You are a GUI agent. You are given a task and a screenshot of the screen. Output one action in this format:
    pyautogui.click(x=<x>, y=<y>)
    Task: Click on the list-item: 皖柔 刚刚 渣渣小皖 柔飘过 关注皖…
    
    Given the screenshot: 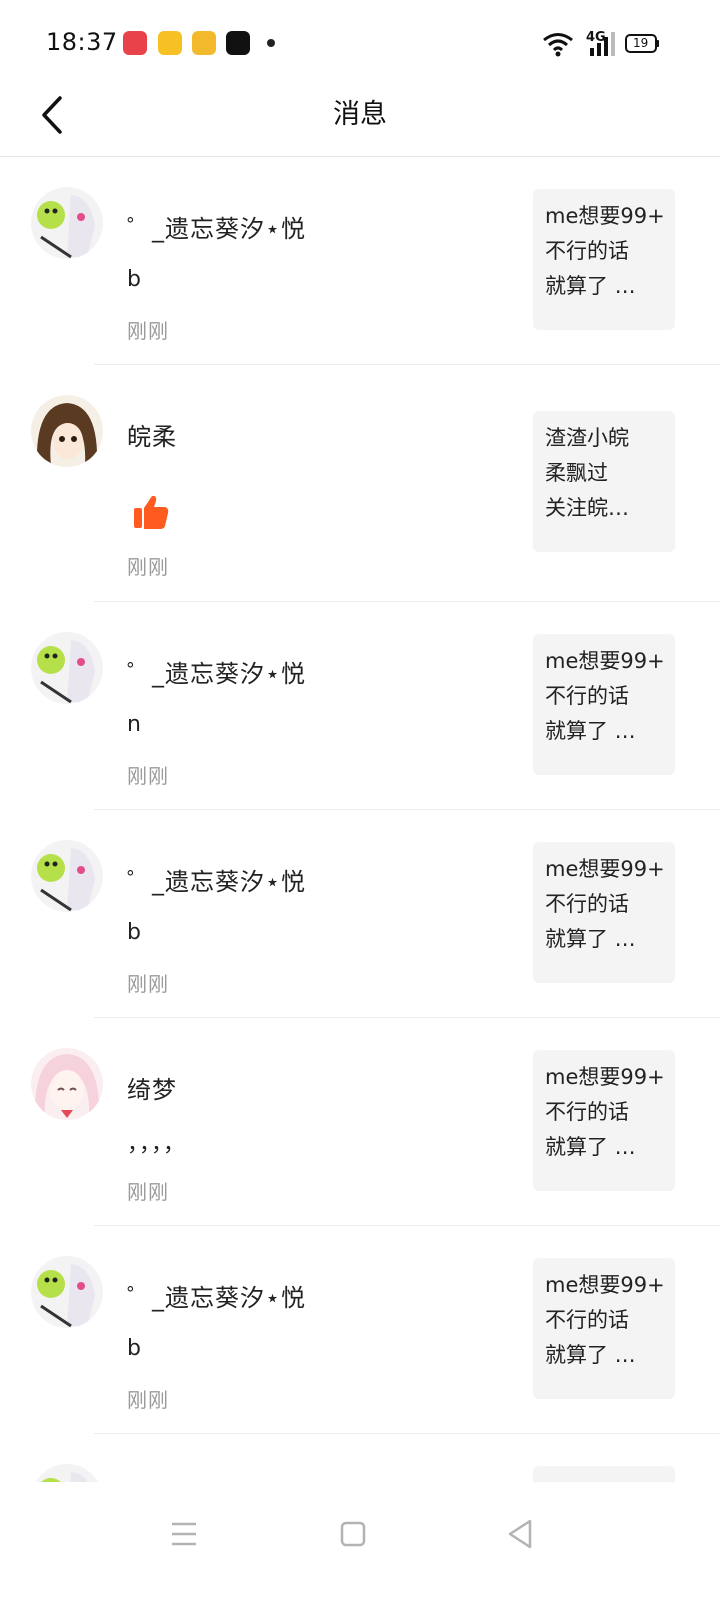 What is the action you would take?
    pyautogui.click(x=360, y=483)
    